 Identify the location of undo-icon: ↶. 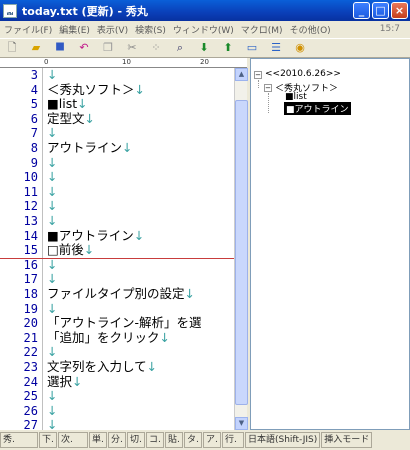
(84, 48).